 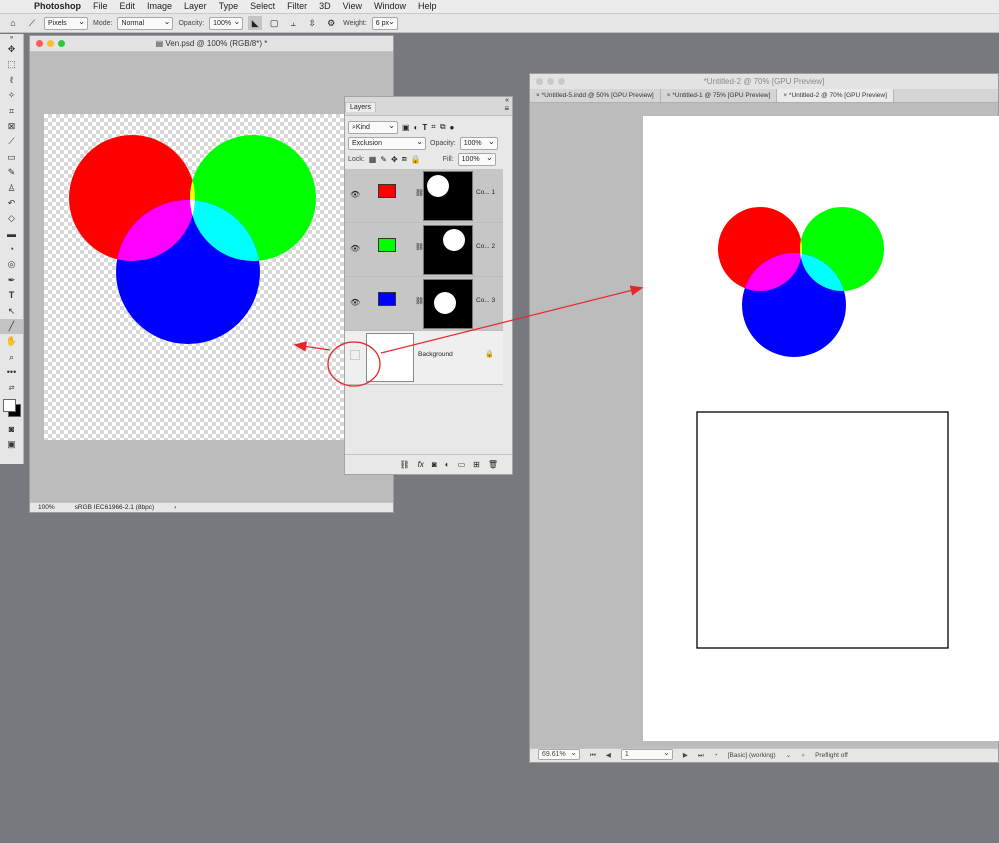 What do you see at coordinates (608, 755) in the screenshot?
I see `prev-page-icon: ◀` at bounding box center [608, 755].